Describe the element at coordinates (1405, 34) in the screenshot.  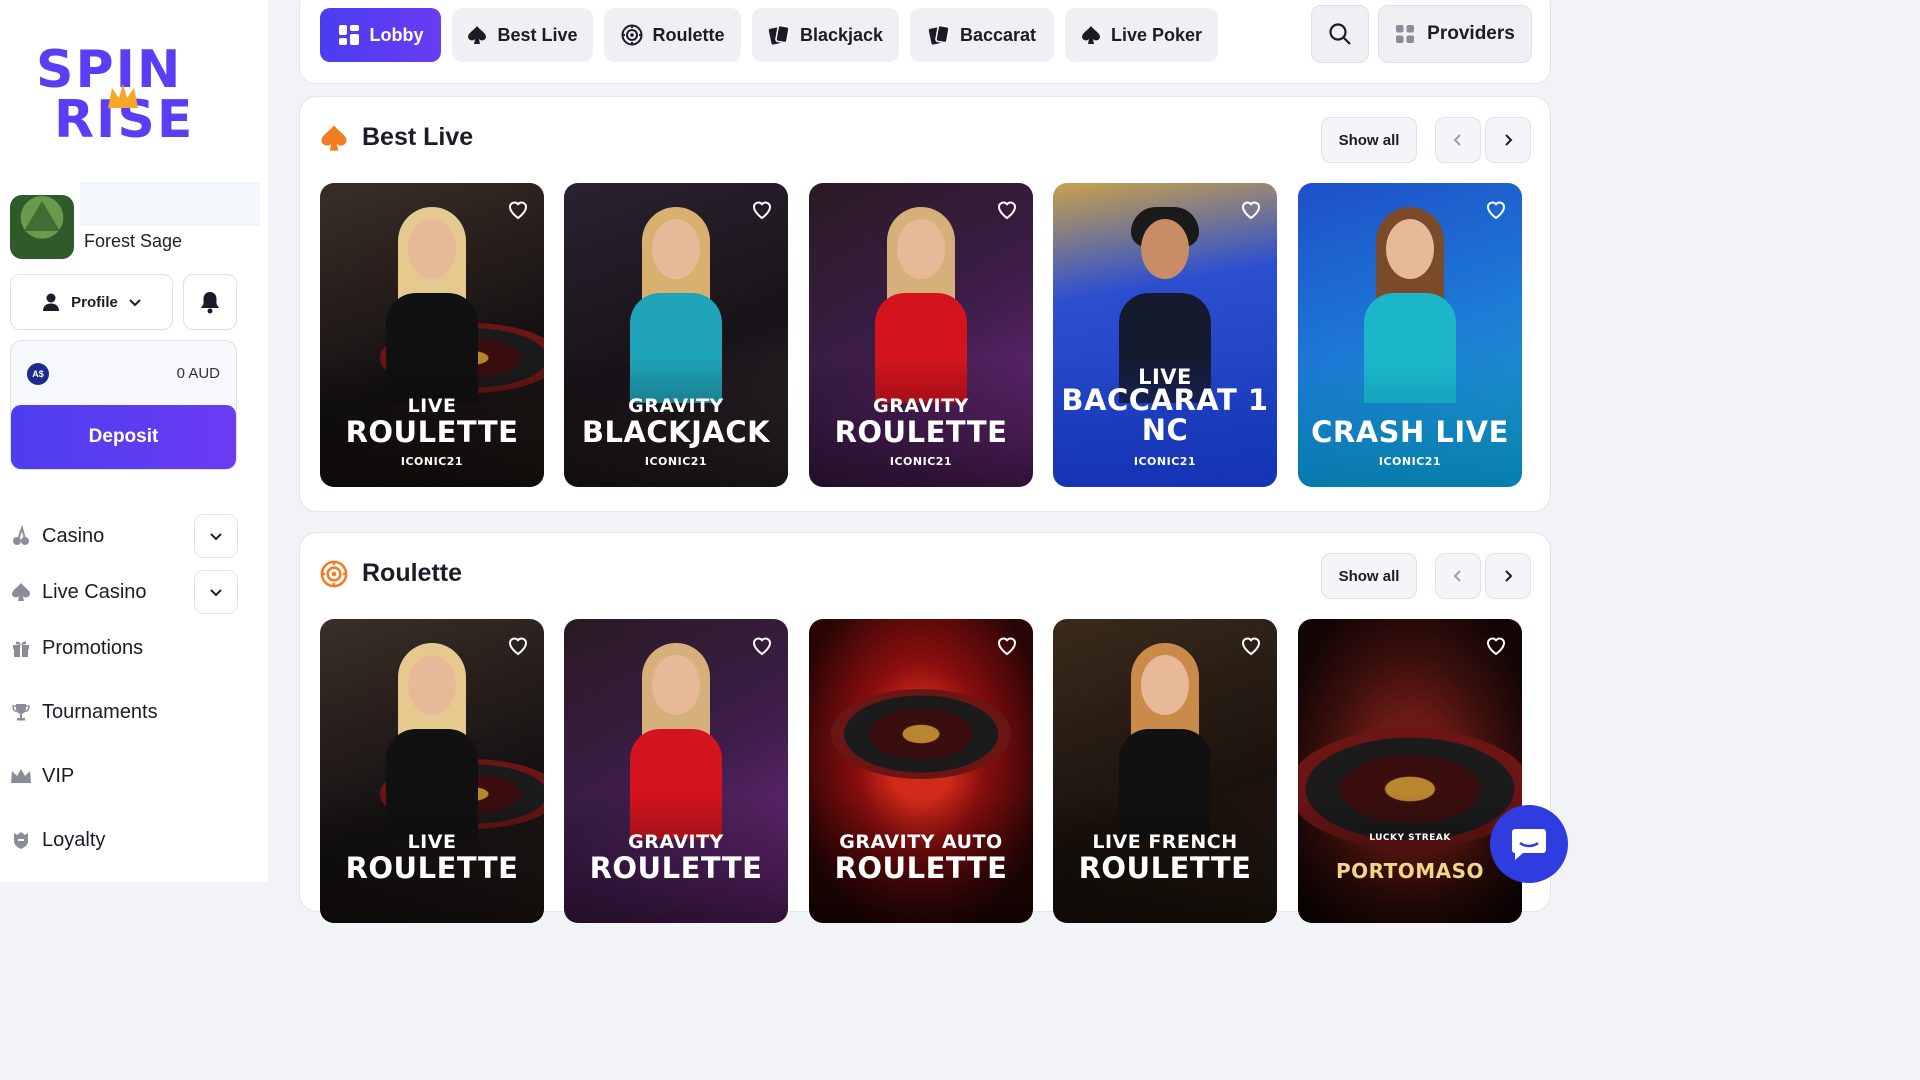
I see `grid-icon` at that location.